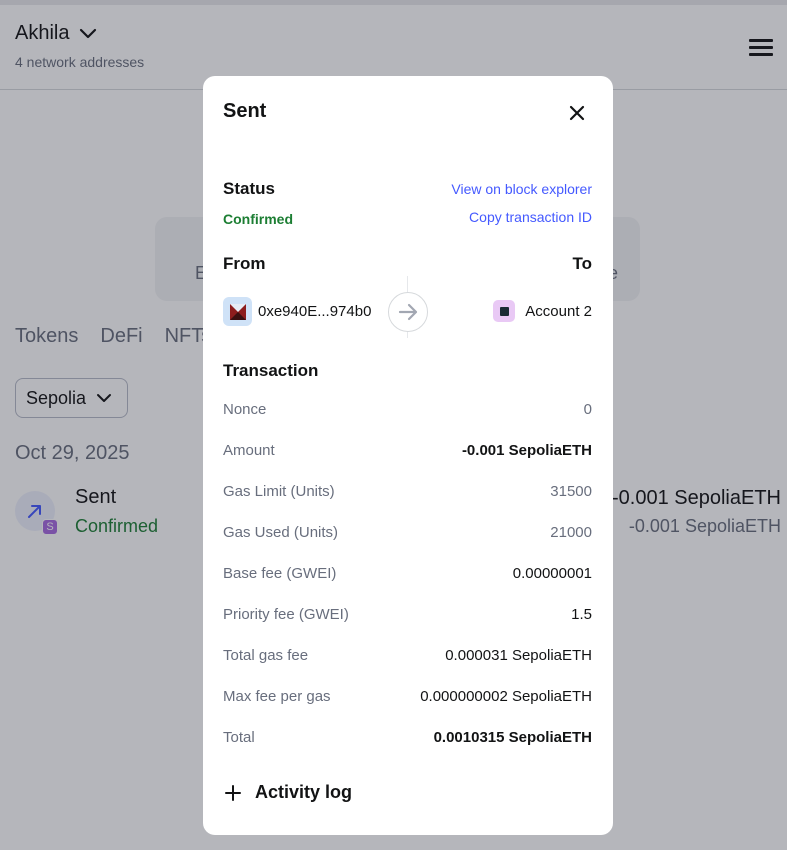  I want to click on status-value: Confirmed, so click(258, 219).